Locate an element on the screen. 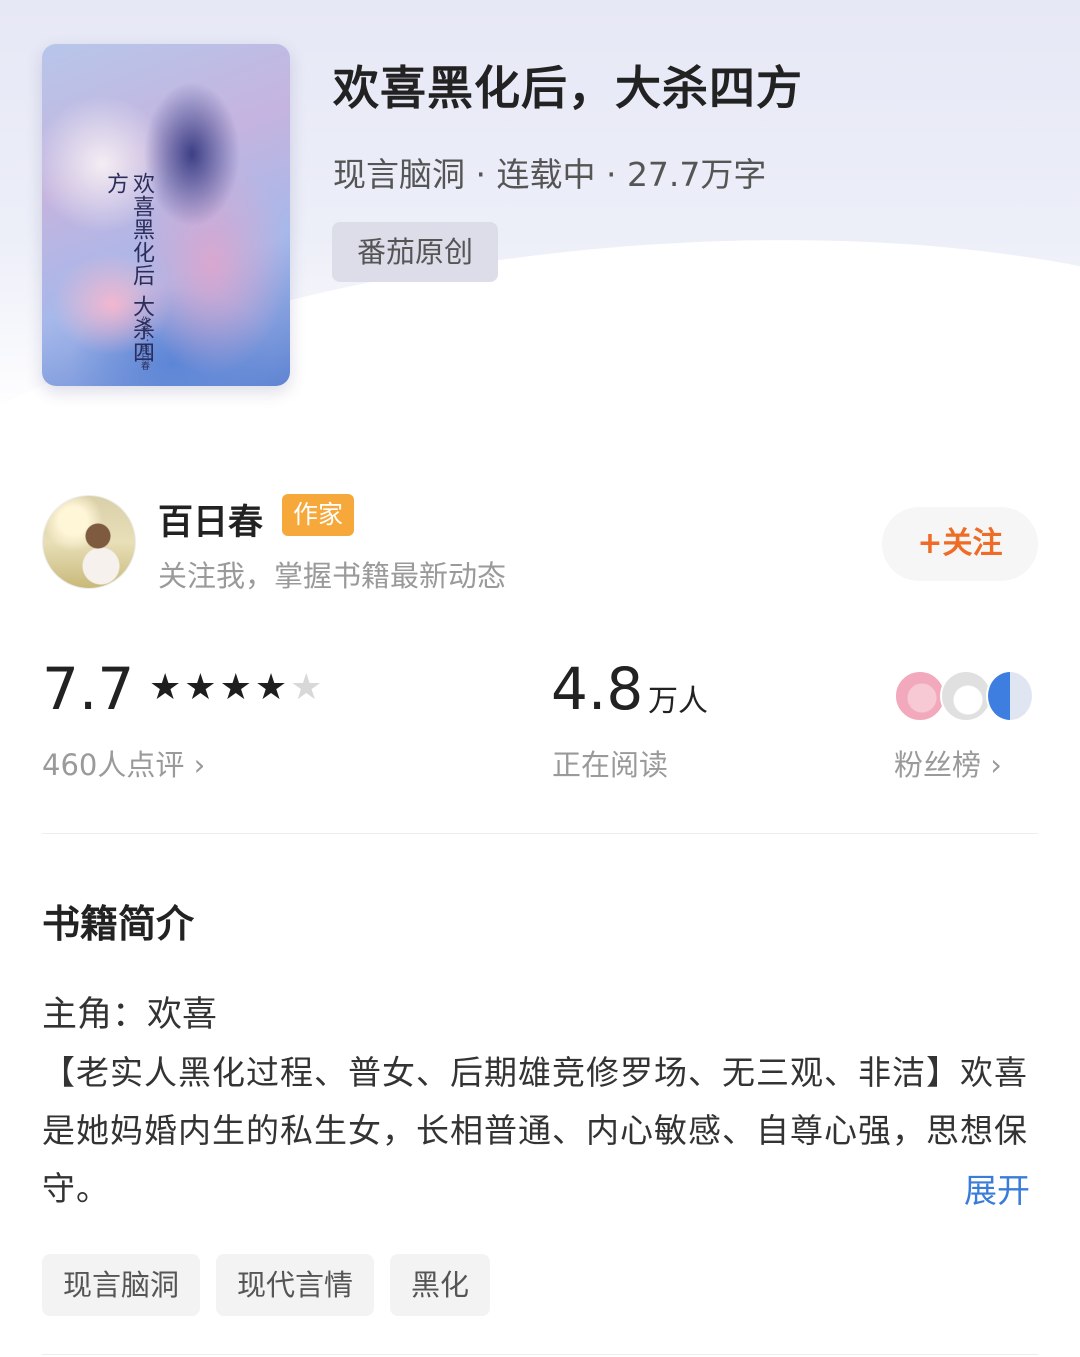 This screenshot has width=1080, height=1357. expand-button: 展开 is located at coordinates (997, 1188).